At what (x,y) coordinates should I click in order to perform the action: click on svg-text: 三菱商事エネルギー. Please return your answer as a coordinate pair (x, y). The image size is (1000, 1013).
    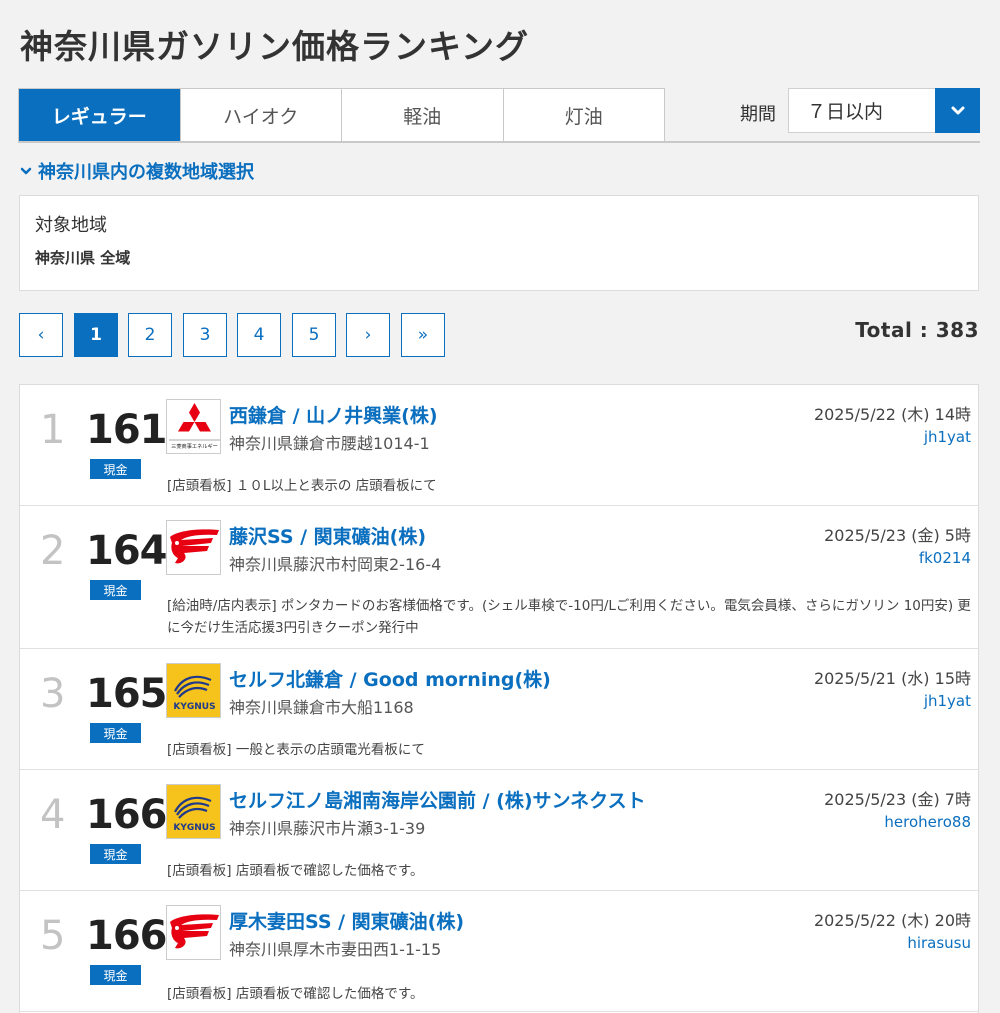
    Looking at the image, I should click on (194, 446).